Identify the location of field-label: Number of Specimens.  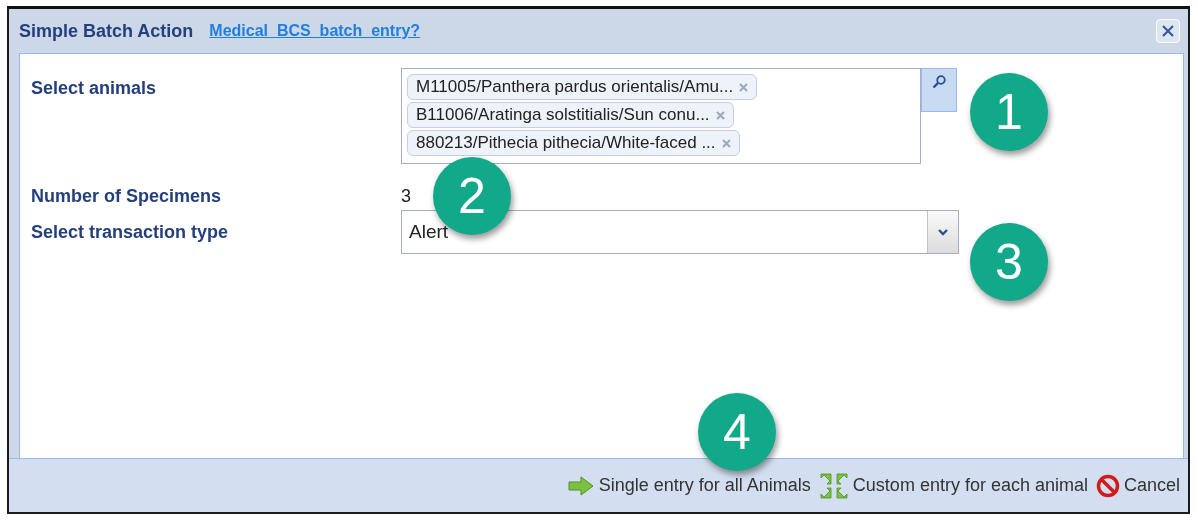
(127, 196).